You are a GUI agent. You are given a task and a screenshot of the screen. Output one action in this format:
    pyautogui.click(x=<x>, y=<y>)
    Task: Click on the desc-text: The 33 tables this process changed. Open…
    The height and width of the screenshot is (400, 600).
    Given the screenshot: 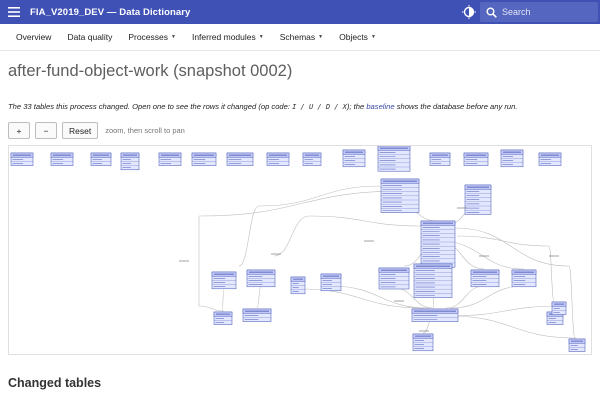 What is the action you would take?
    pyautogui.click(x=150, y=106)
    